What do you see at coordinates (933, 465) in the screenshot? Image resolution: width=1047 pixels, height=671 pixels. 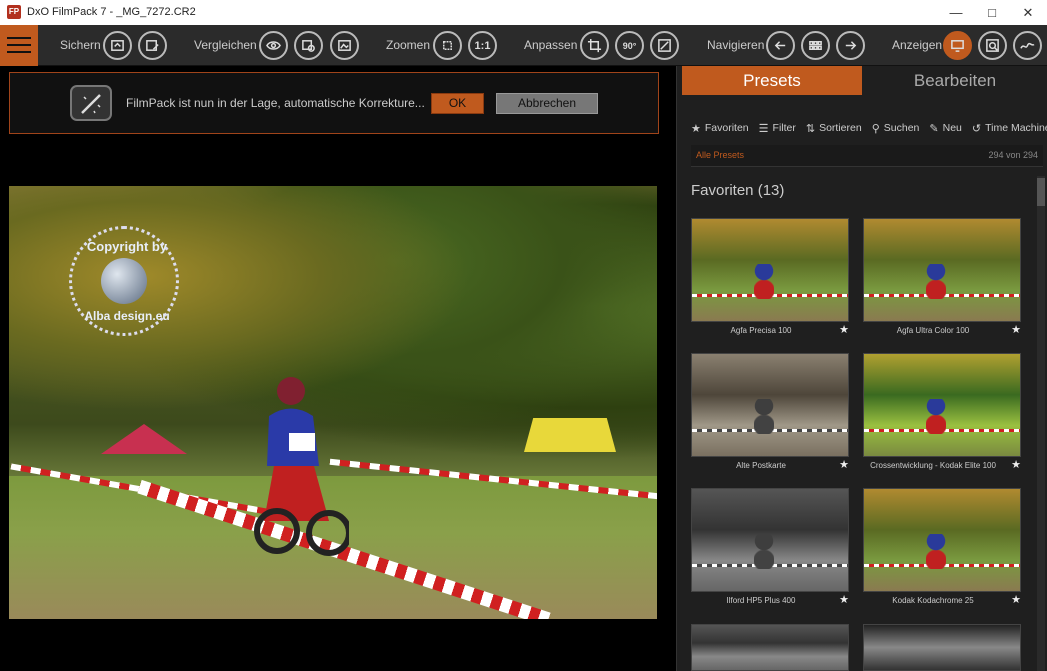 I see `preset-name: Crossentwicklung - Kodak Elite 100` at bounding box center [933, 465].